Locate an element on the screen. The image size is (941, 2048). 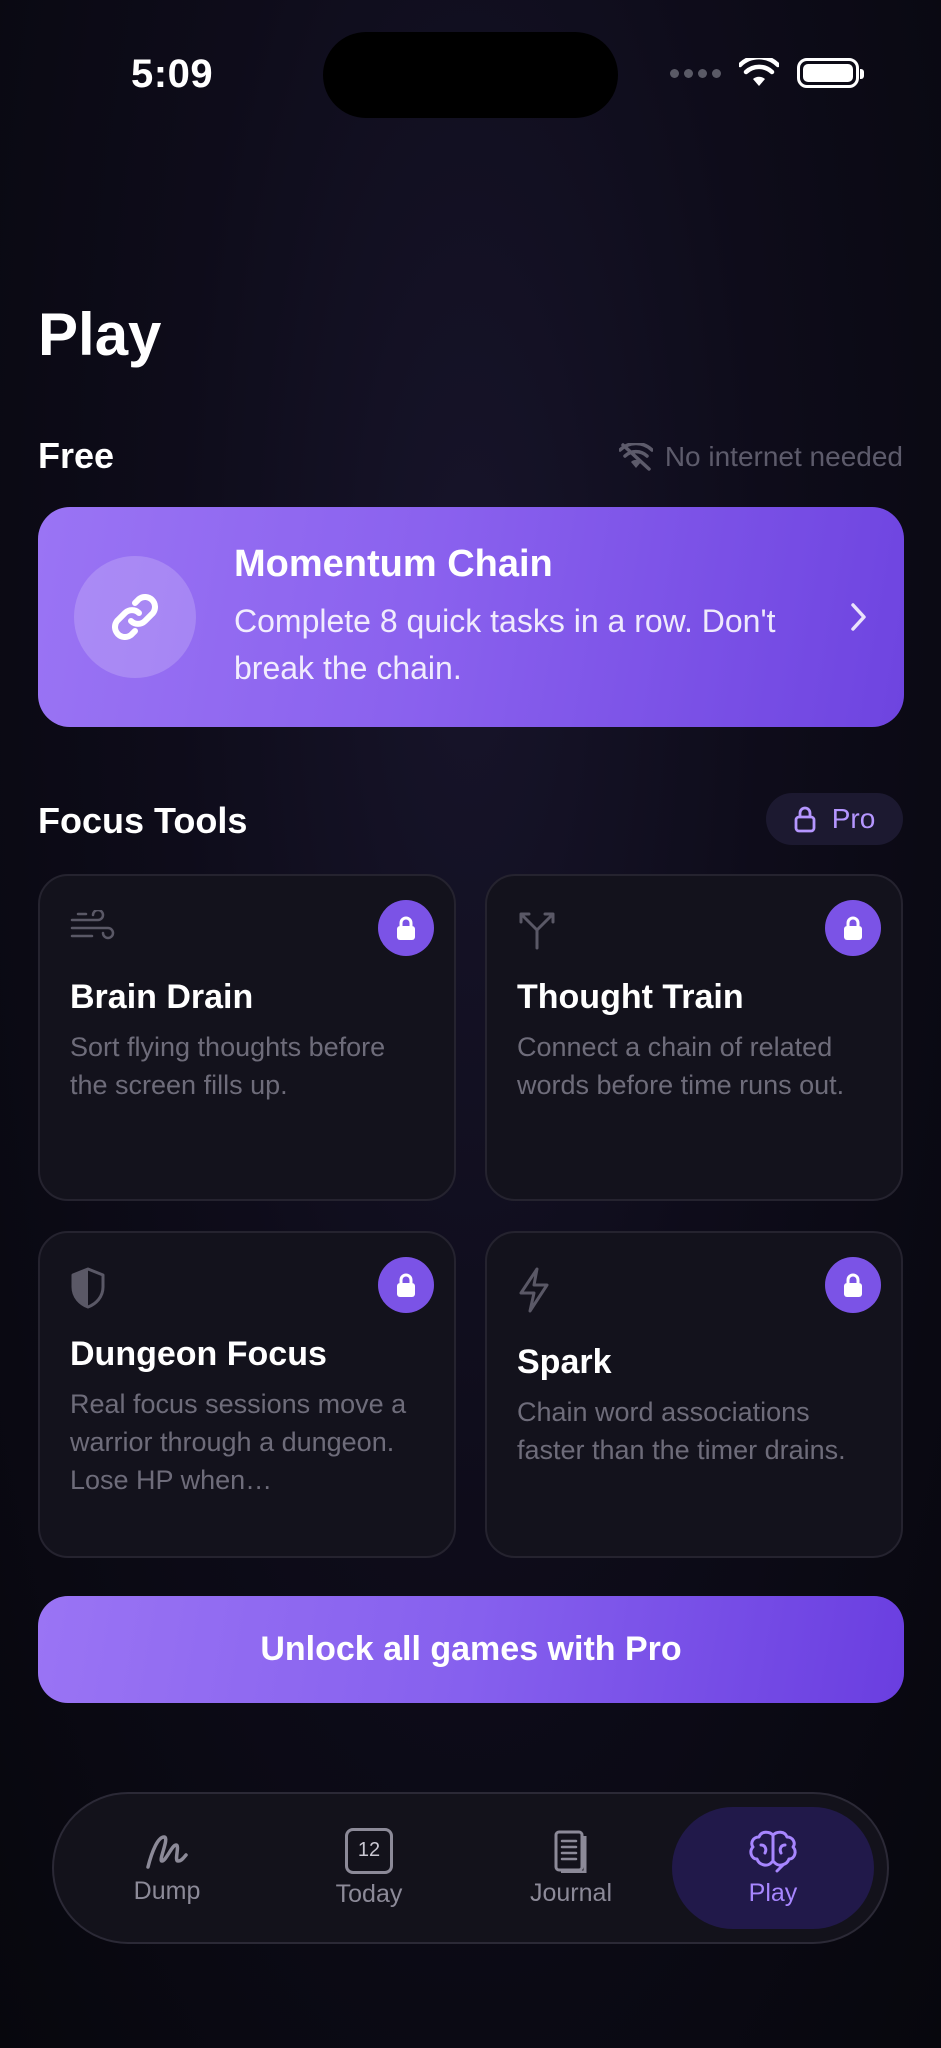
free-section-title: Free is located at coordinates (76, 455).